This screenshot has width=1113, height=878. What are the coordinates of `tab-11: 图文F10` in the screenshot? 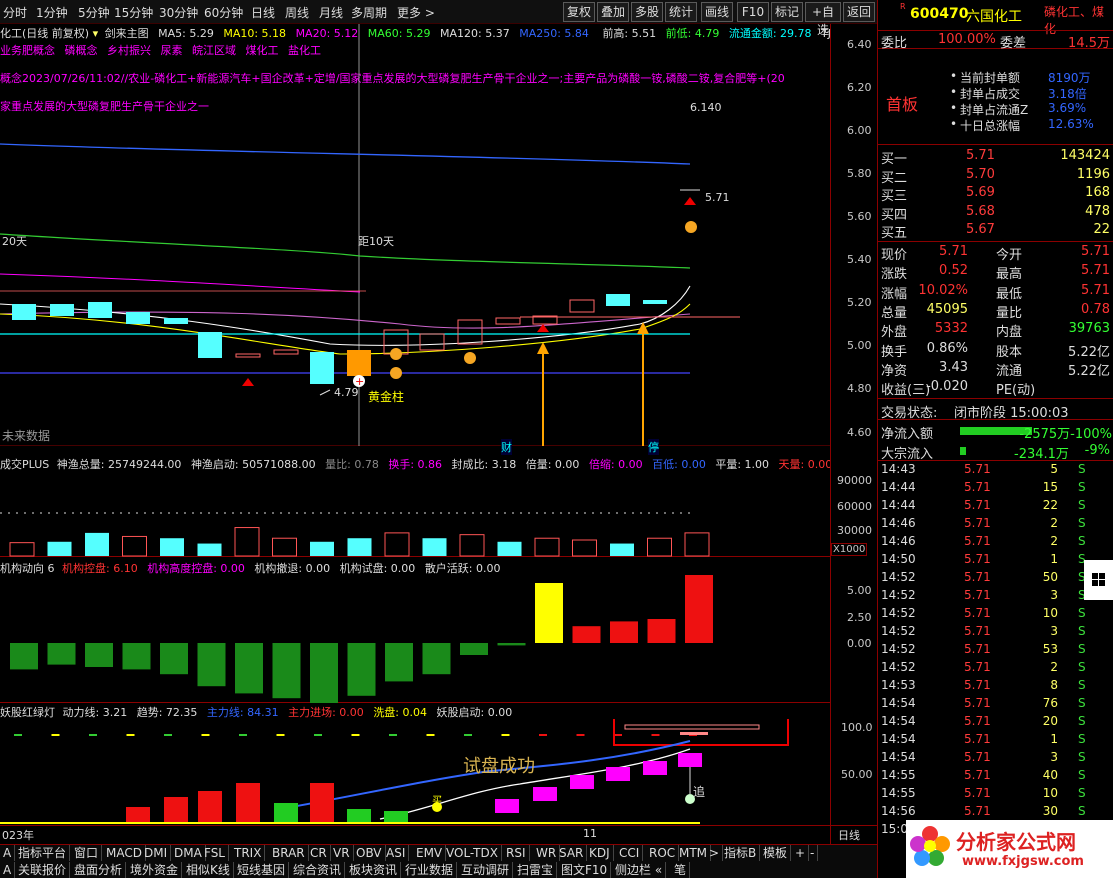 It's located at (585, 870).